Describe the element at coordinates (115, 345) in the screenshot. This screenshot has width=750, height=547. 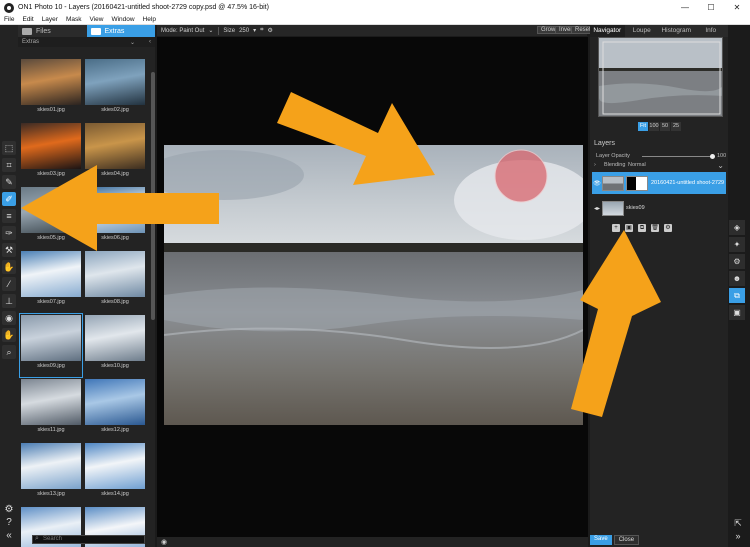
I see `thumbnail-item: skies10.jpg` at that location.